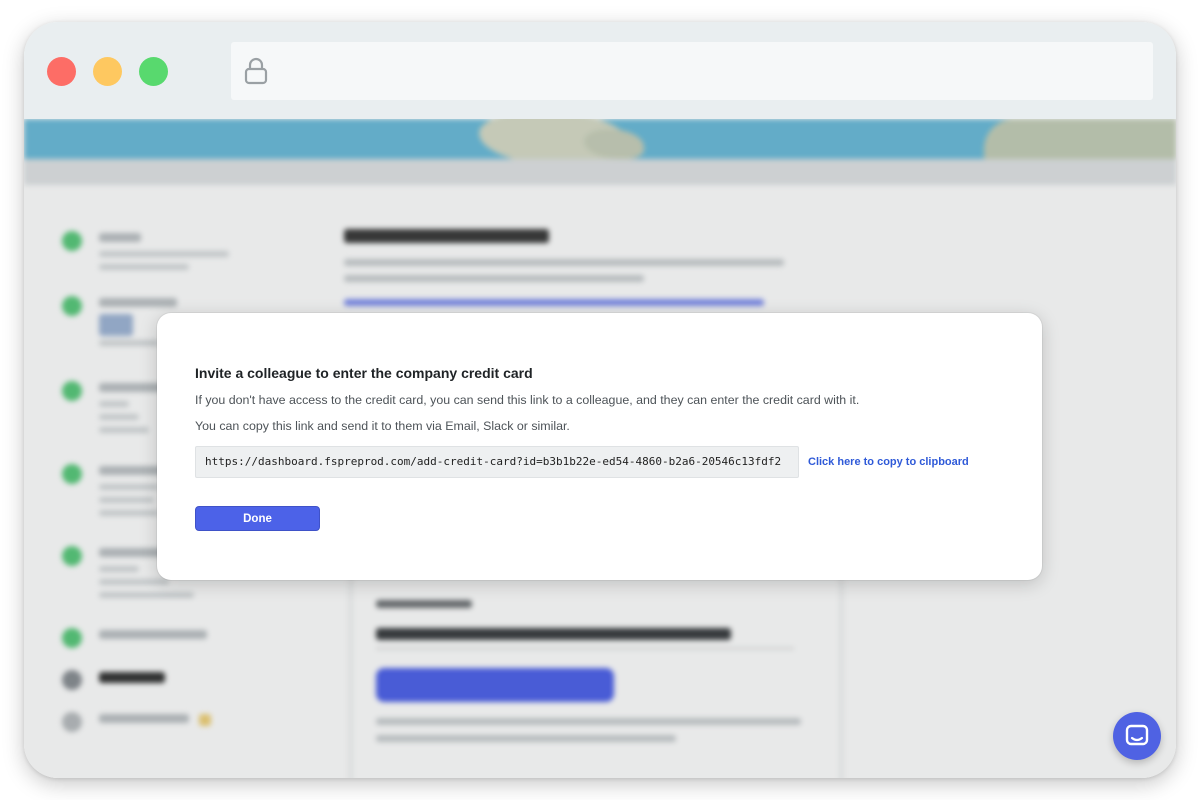 This screenshot has height=800, width=1200. Describe the element at coordinates (1137, 744) in the screenshot. I see `chat-icon` at that location.